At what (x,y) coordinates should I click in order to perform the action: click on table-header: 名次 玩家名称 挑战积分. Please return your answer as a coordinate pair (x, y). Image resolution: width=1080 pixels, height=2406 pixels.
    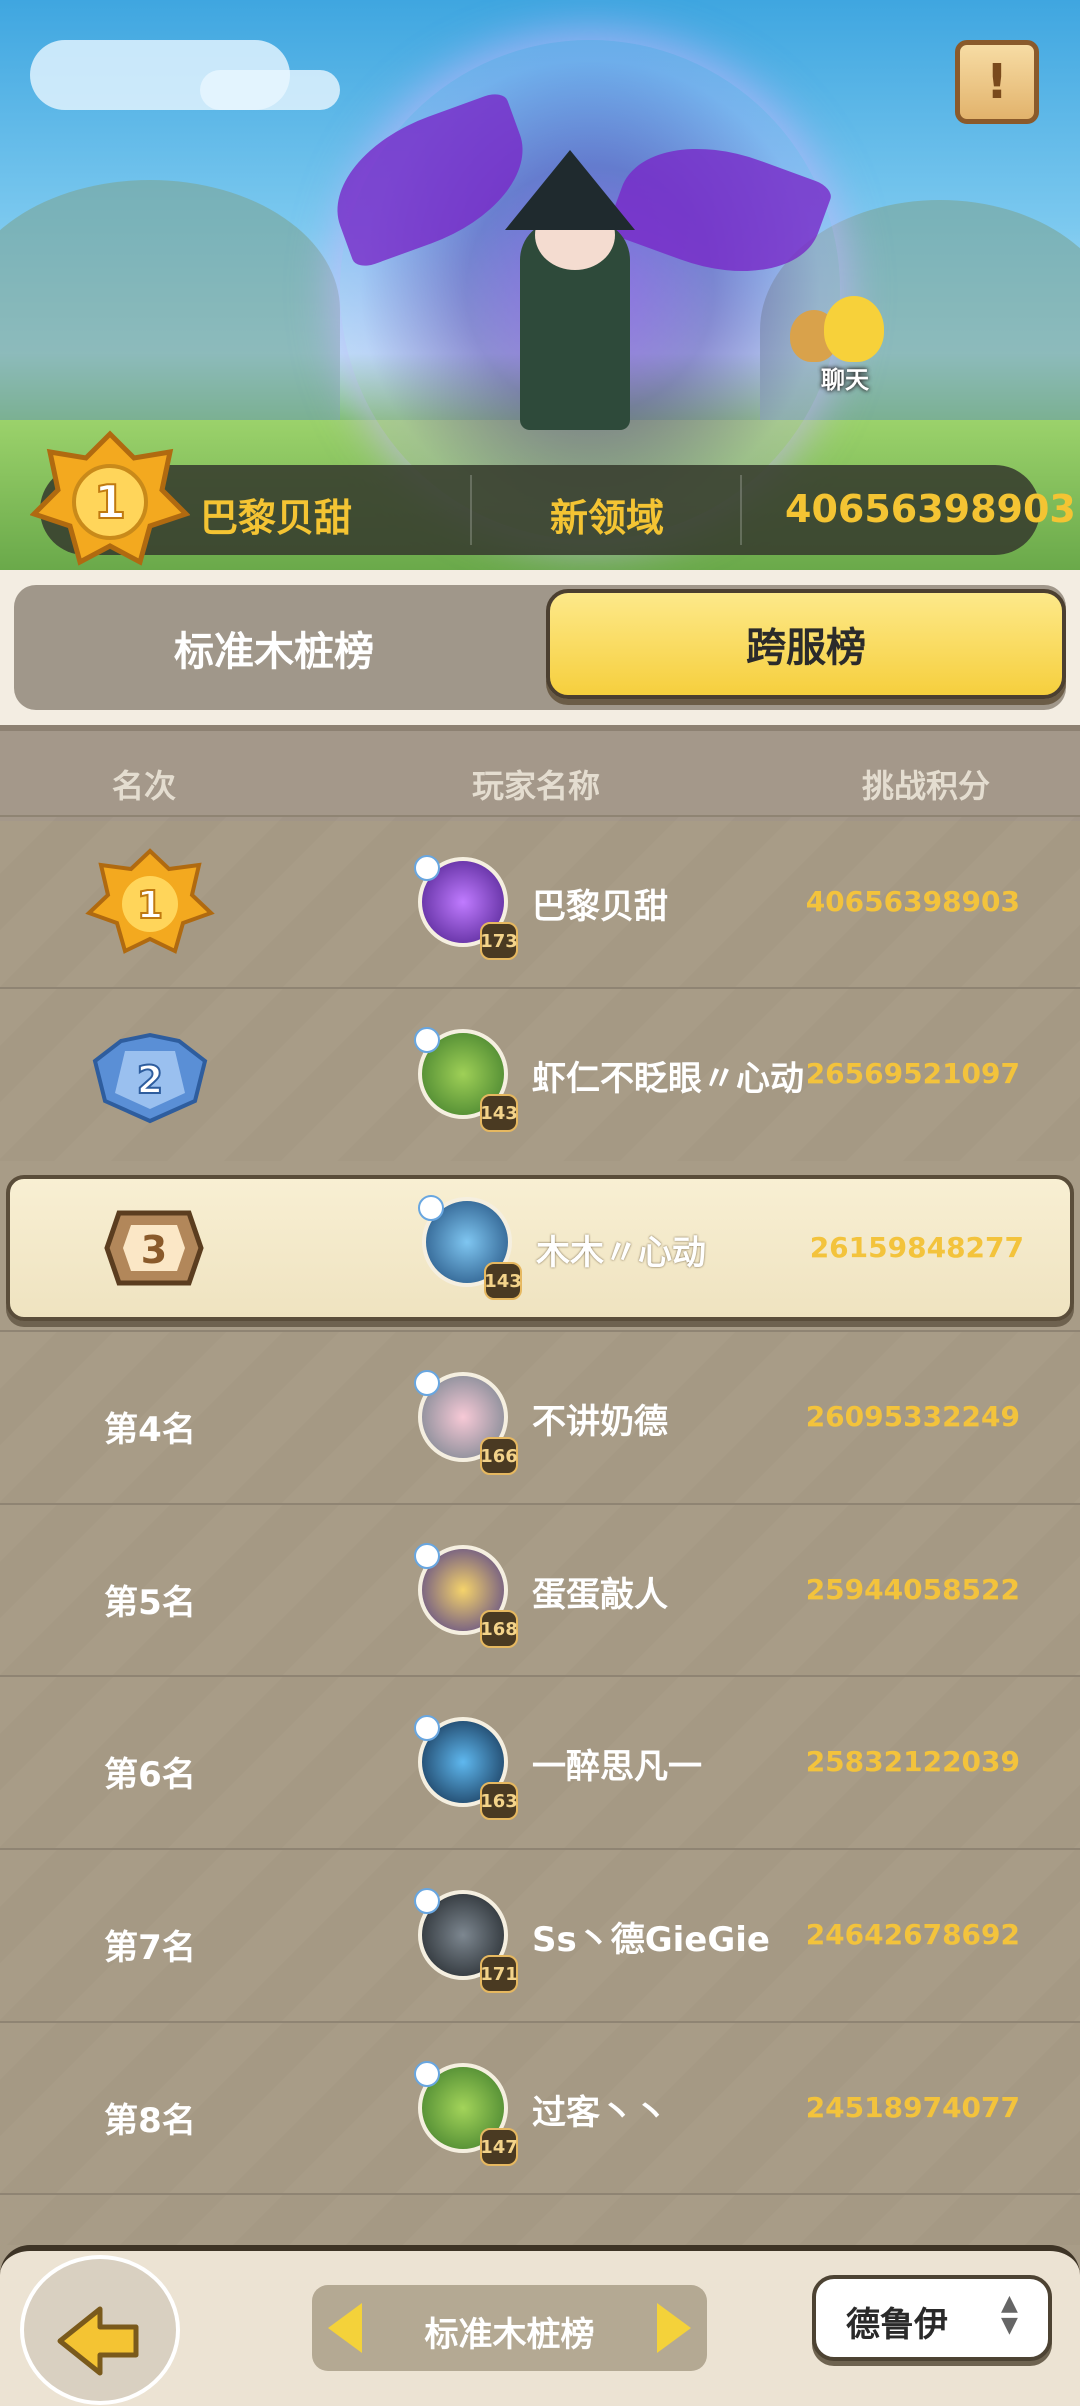
    Looking at the image, I should click on (540, 773).